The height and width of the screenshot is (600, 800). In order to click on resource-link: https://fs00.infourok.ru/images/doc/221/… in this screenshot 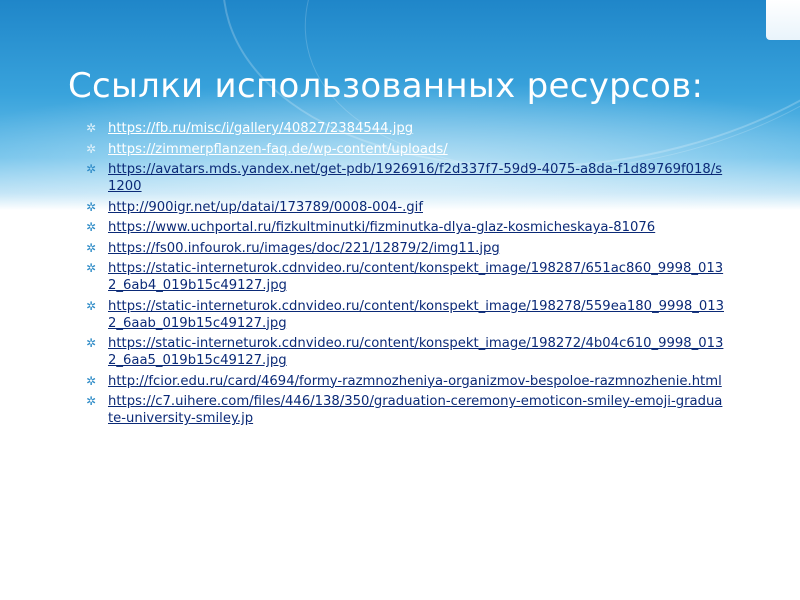, I will do `click(304, 248)`.